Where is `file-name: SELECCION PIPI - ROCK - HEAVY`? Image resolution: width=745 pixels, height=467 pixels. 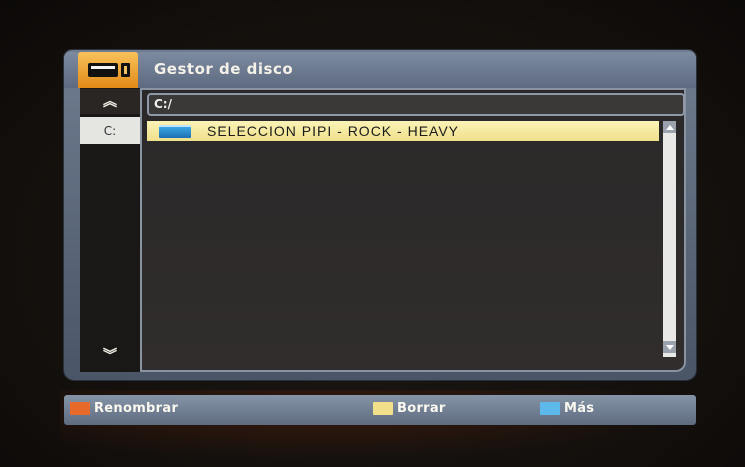
file-name: SELECCION PIPI - ROCK - HEAVY is located at coordinates (333, 131).